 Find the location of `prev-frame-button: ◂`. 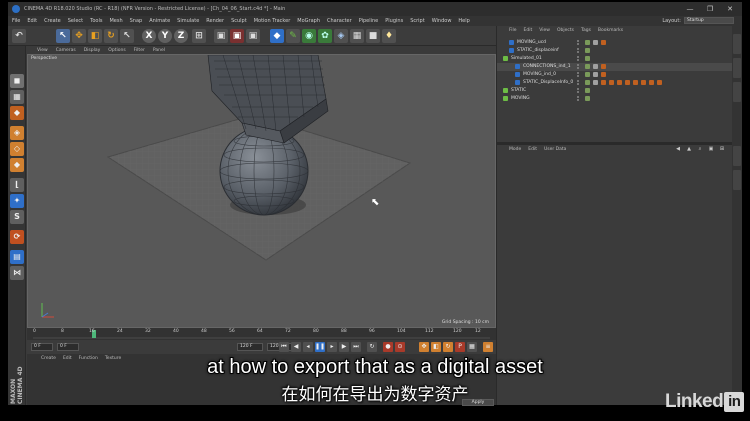

prev-frame-button: ◂ is located at coordinates (308, 347).